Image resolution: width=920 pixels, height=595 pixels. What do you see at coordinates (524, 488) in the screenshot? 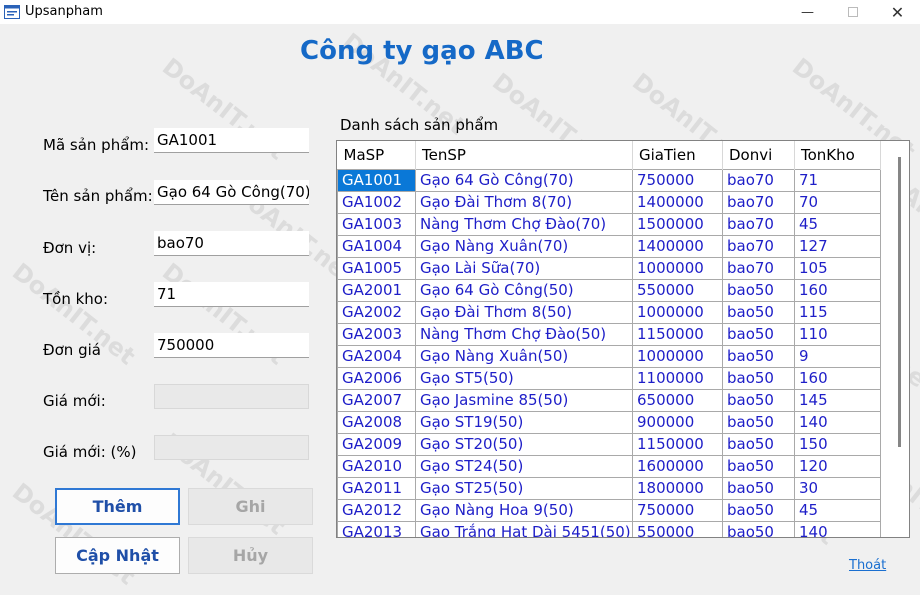
I see `table-cell-tensp: Gạo ST25(50)` at bounding box center [524, 488].